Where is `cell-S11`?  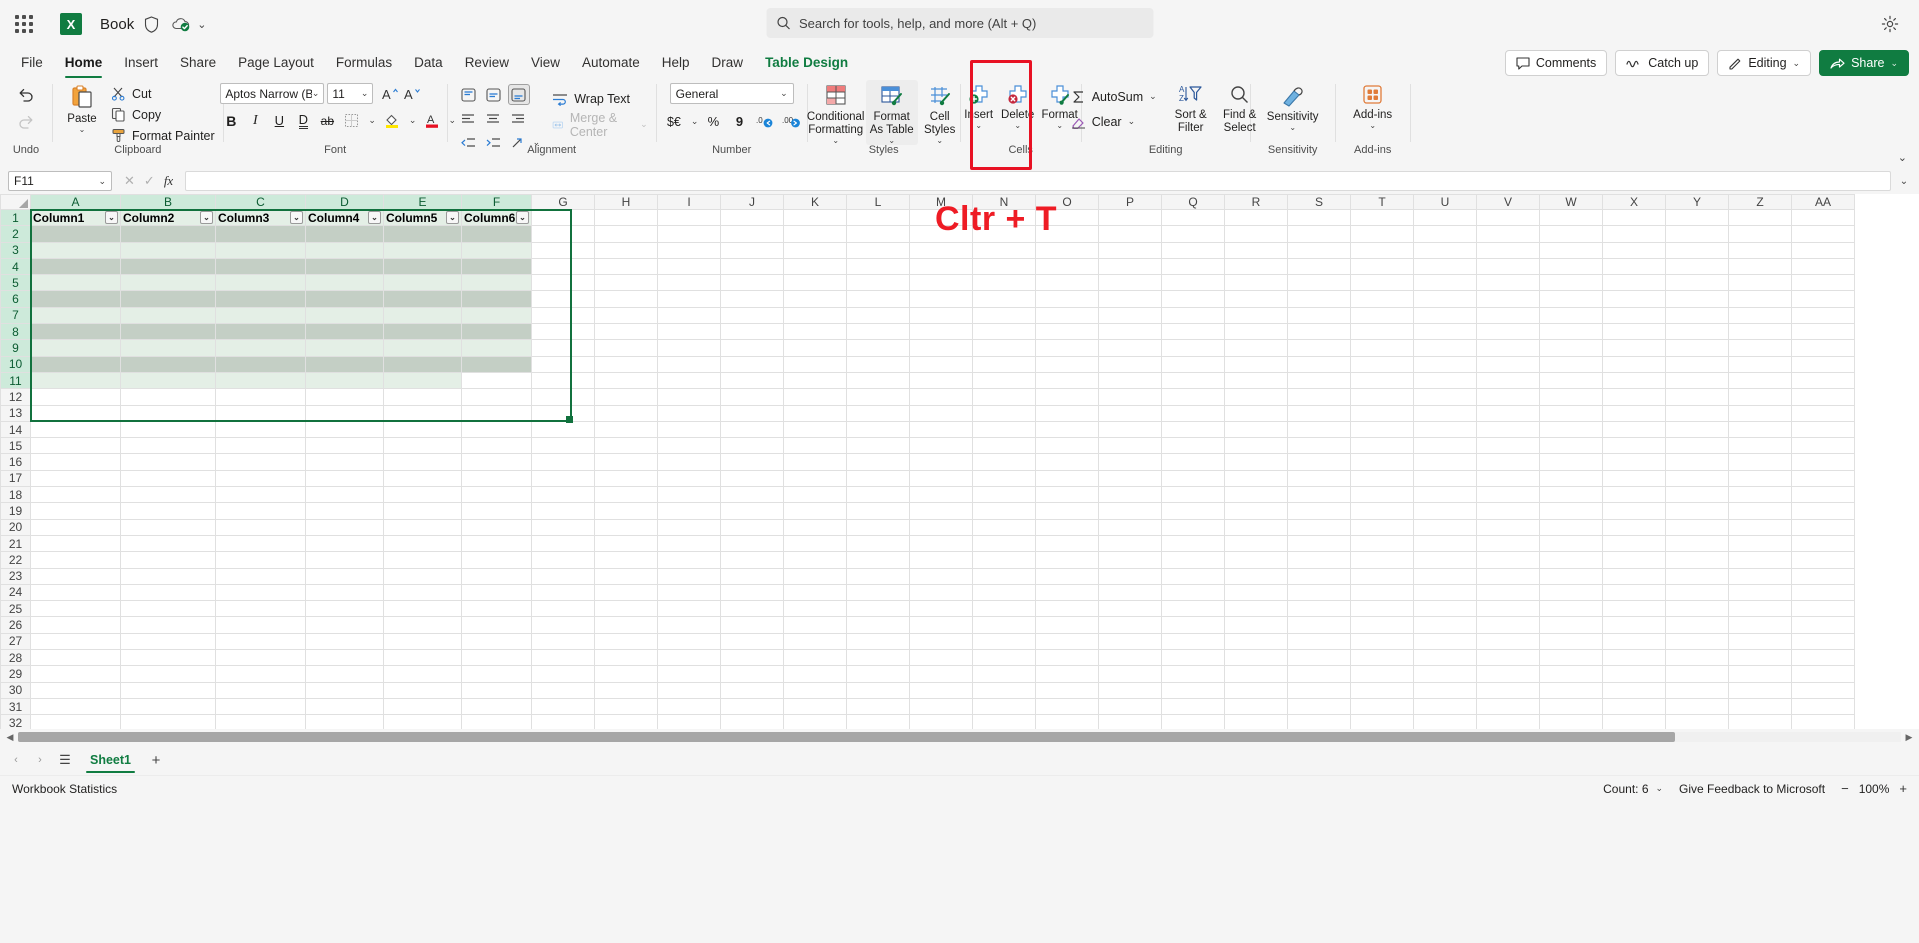
cell-S11 is located at coordinates (1319, 380).